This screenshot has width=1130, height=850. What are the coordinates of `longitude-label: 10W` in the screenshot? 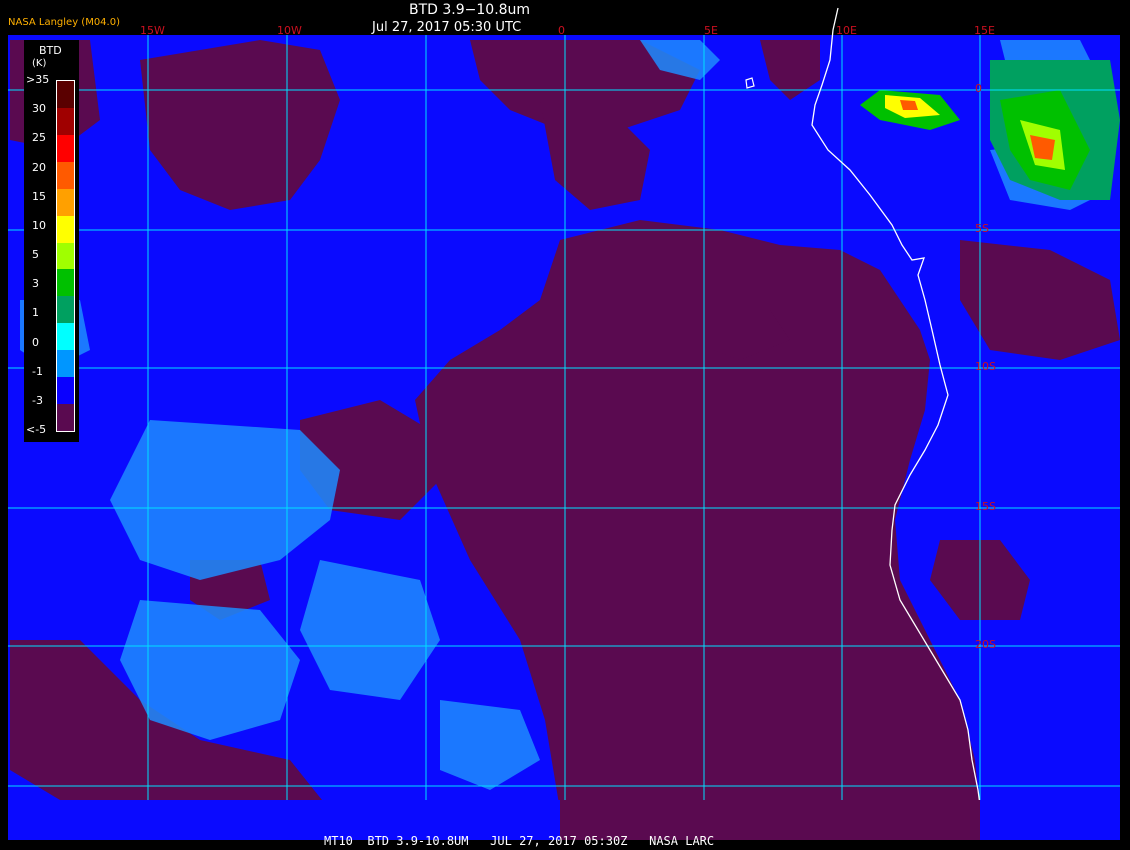 It's located at (289, 30).